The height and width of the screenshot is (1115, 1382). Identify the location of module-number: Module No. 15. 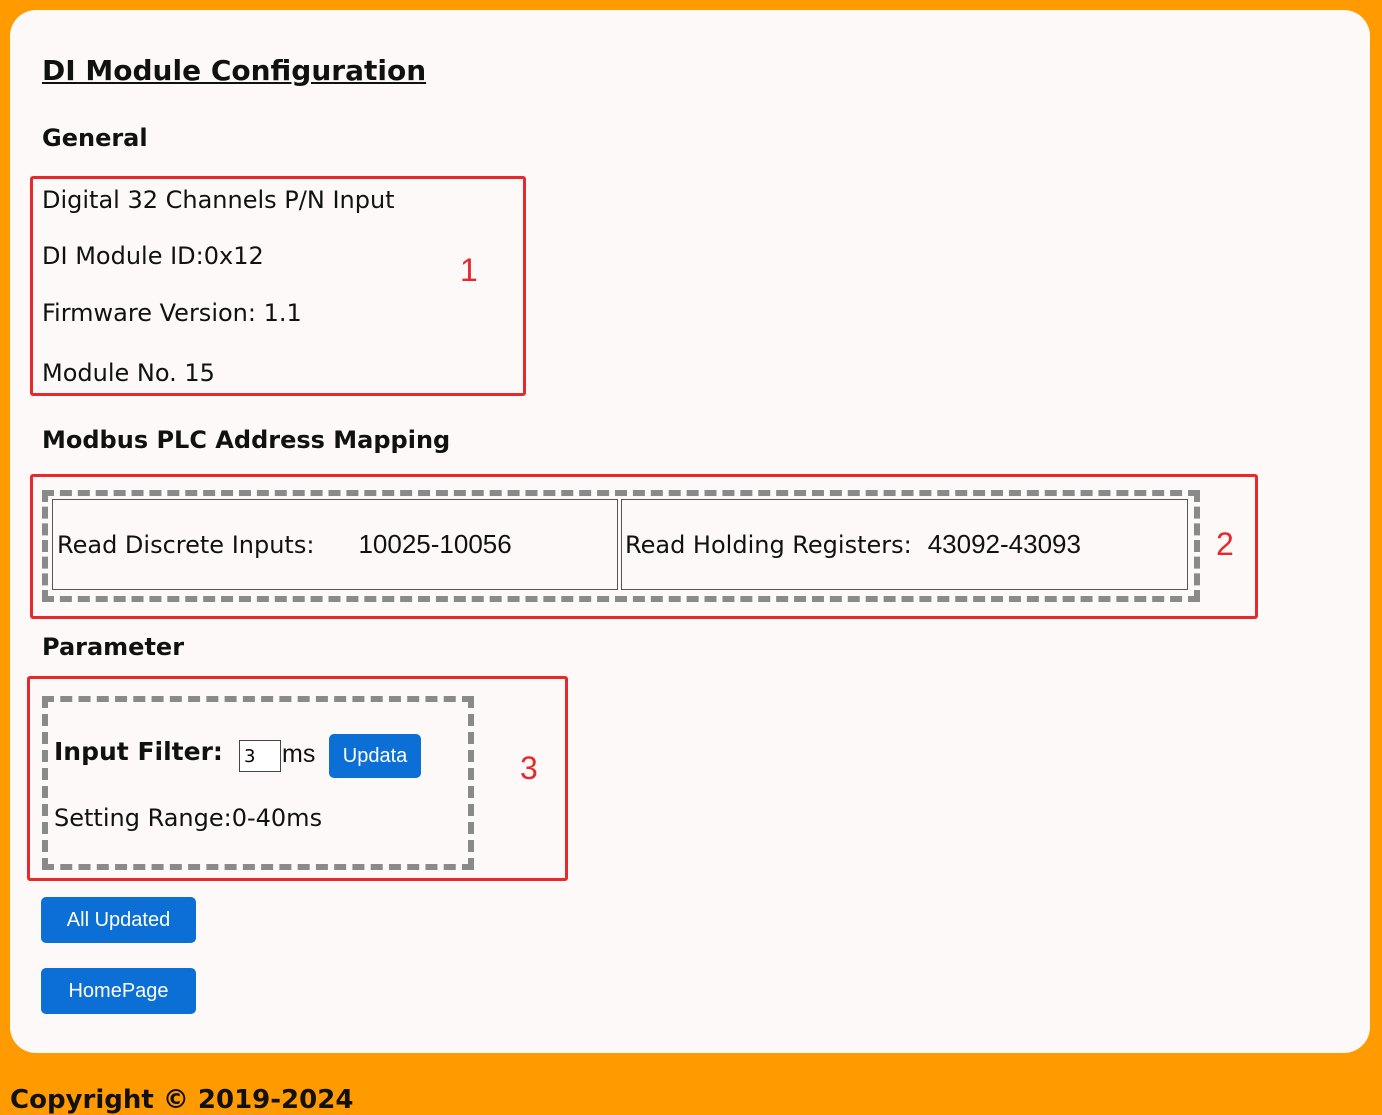
(128, 373).